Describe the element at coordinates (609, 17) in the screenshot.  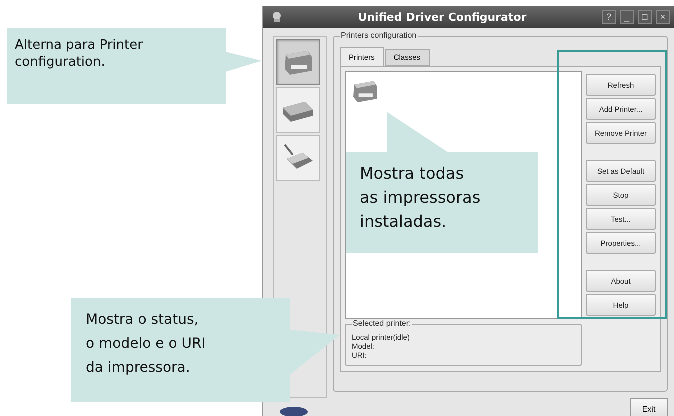
I see `window-control: ?` at that location.